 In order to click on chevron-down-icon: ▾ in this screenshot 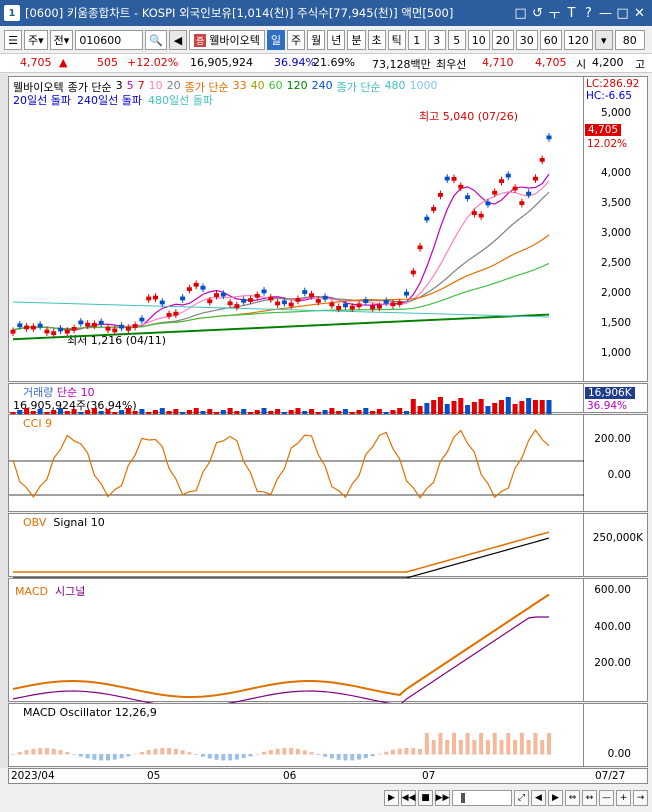, I will do `click(603, 40)`.